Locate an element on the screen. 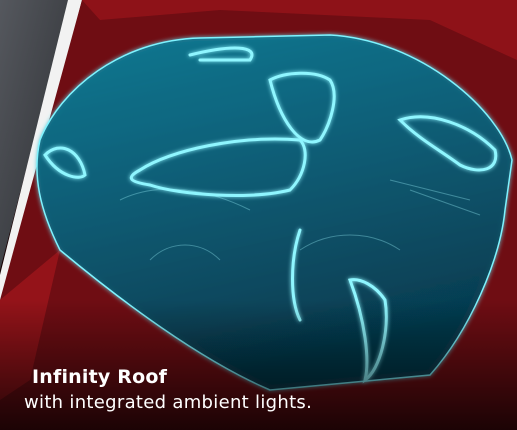 The width and height of the screenshot is (517, 430). caption-subtitle: with integrated ambient lights. is located at coordinates (168, 402).